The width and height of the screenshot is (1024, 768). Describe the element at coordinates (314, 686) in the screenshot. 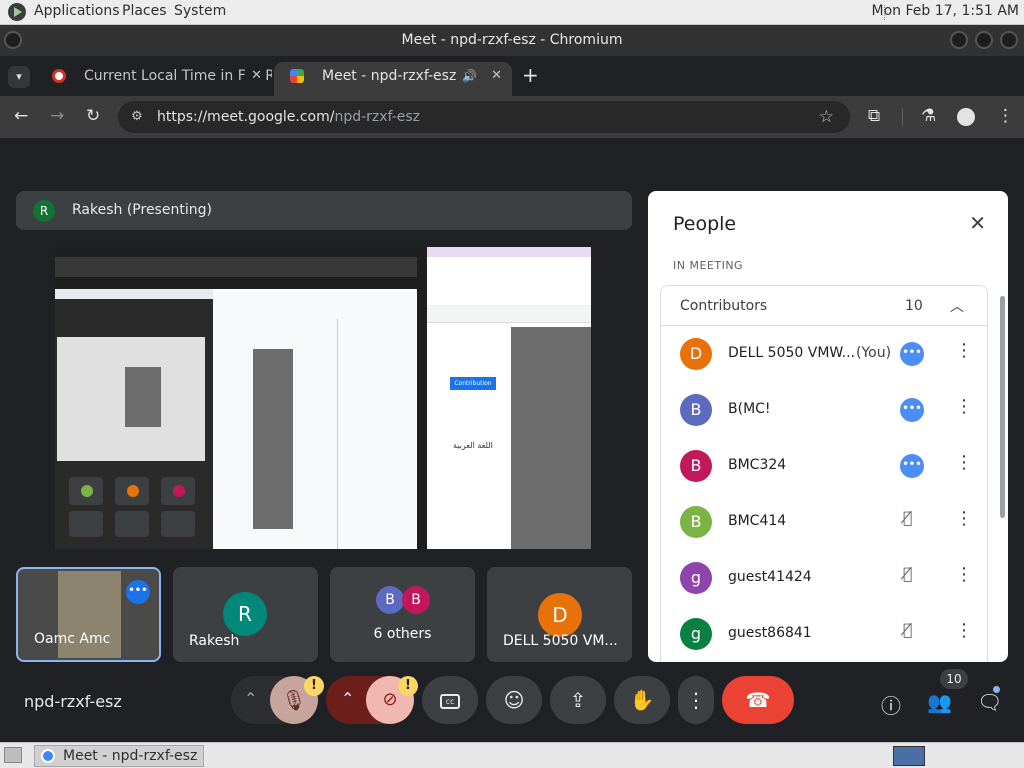

I see `mic-warning-badge: !` at that location.